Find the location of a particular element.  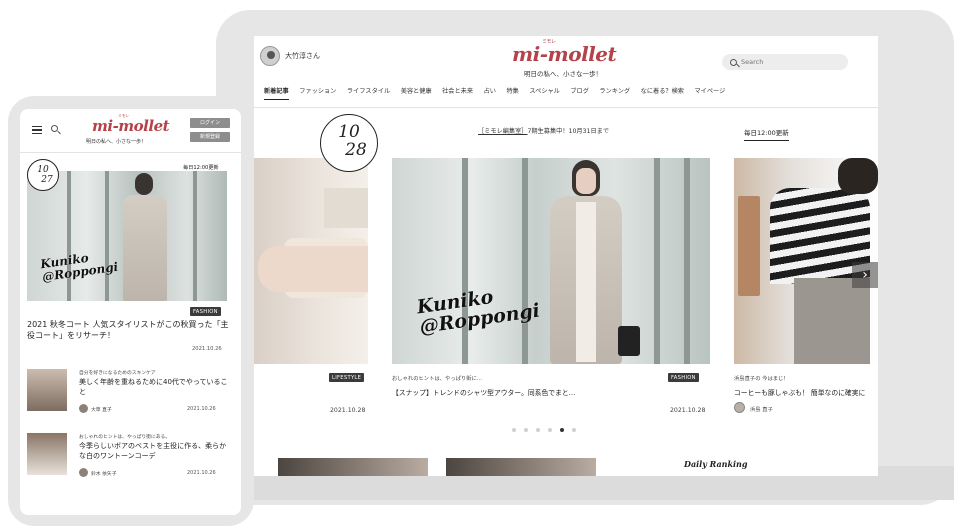

article-title: 今季らしいボアのベストを主役に作る、柔らかな白のワントーンコーデ is located at coordinates (154, 451).